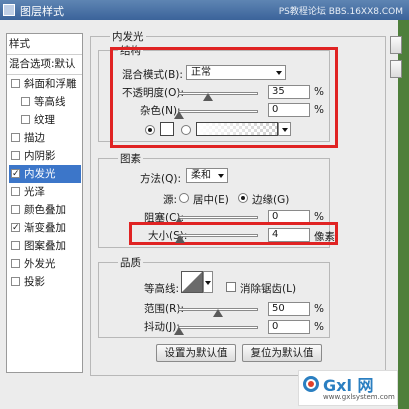 This screenshot has width=409, height=409. Describe the element at coordinates (236, 72) in the screenshot. I see `blend-mode-select: 正常` at that location.